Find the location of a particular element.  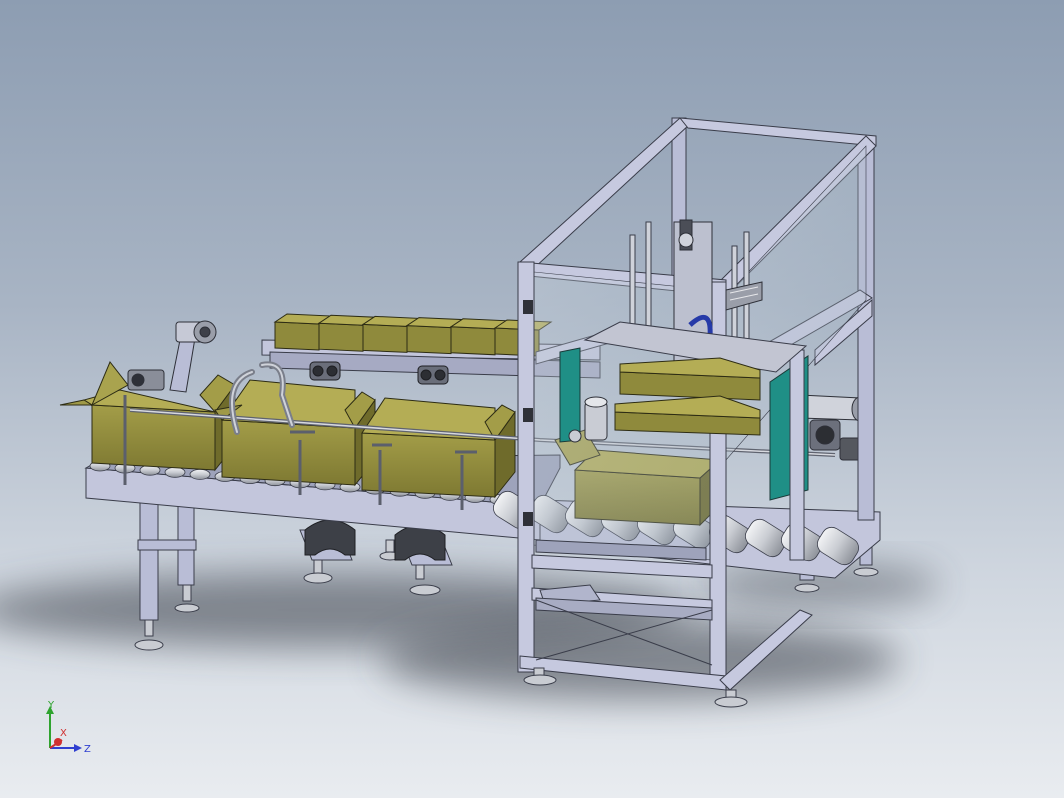

z-axis-label: Z is located at coordinates (87, 749).